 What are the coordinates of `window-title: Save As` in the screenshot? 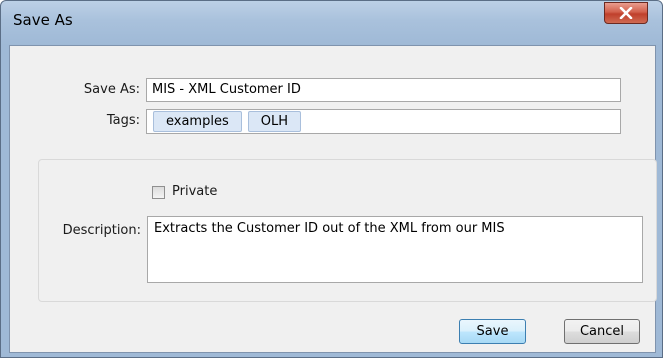 It's located at (43, 20).